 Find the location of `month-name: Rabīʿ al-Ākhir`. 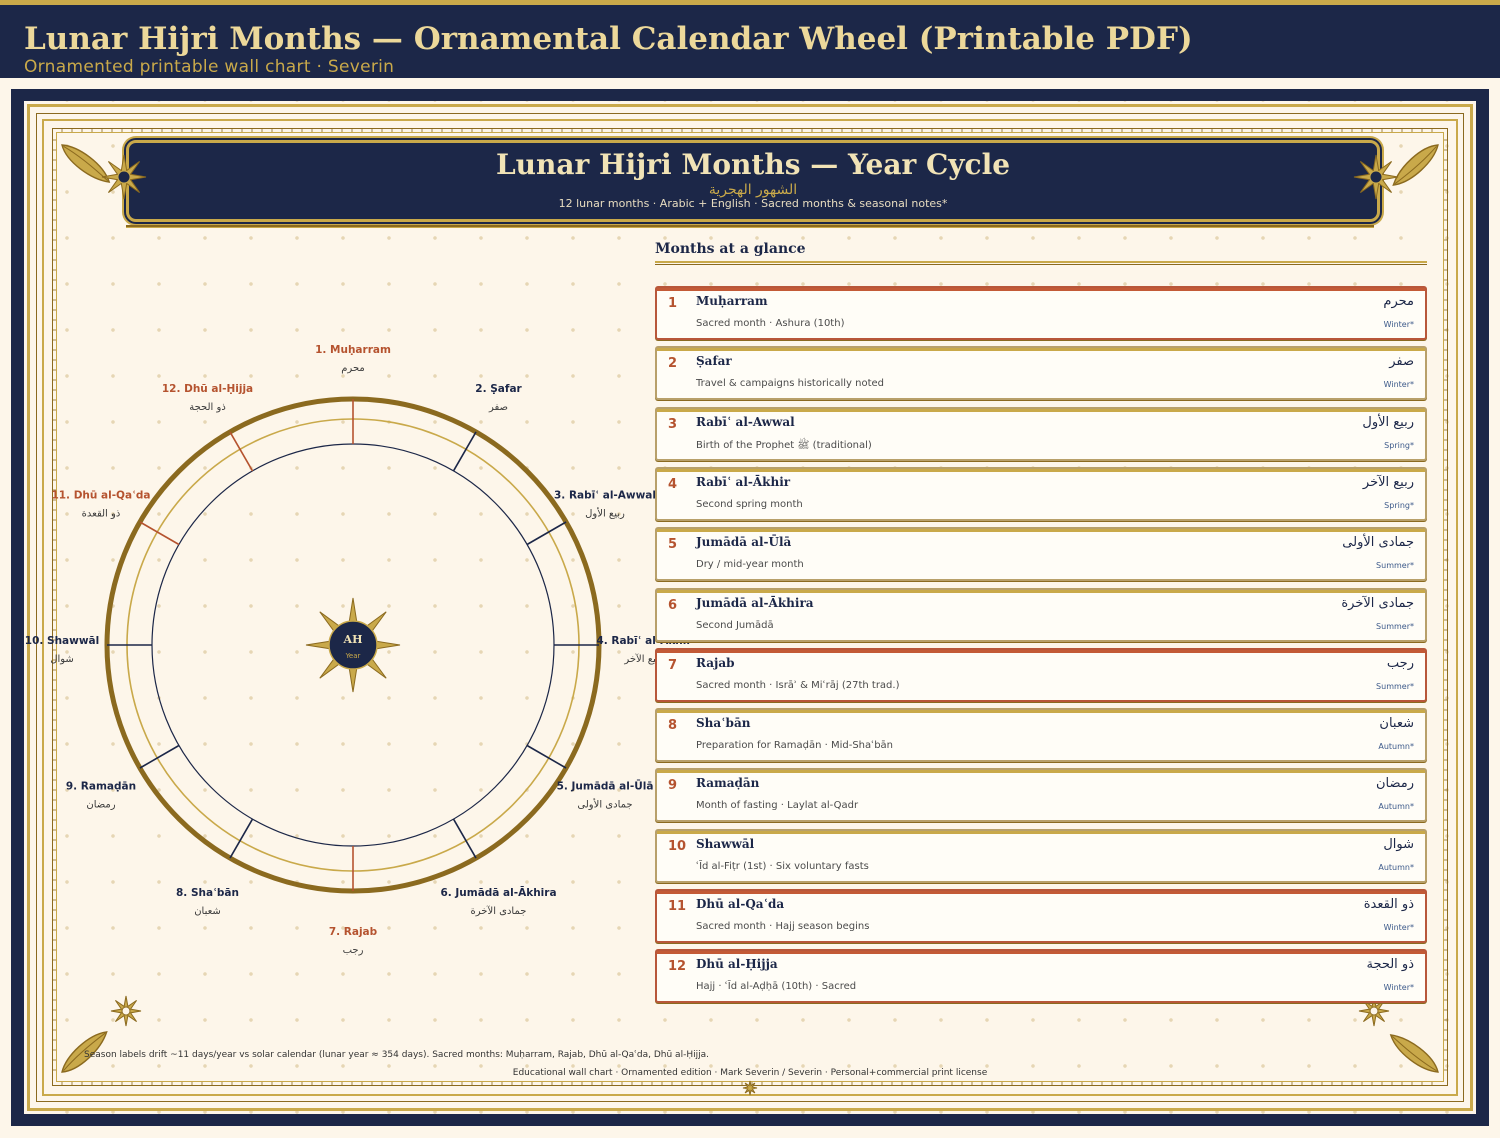

month-name: Rabīʿ al-Ākhir is located at coordinates (743, 481).